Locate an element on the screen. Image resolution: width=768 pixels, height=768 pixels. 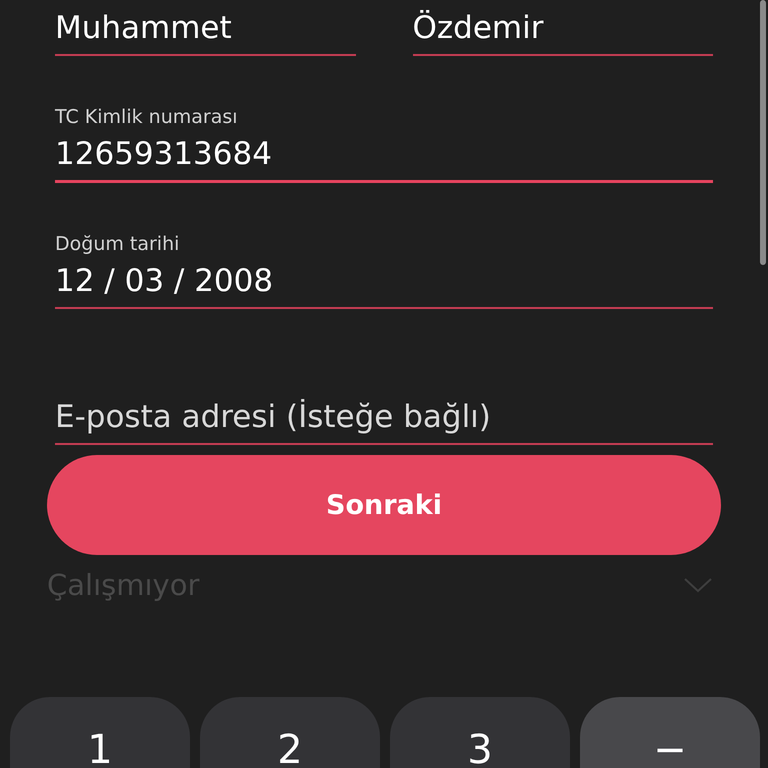
keypad-key: 2 is located at coordinates (290, 732).